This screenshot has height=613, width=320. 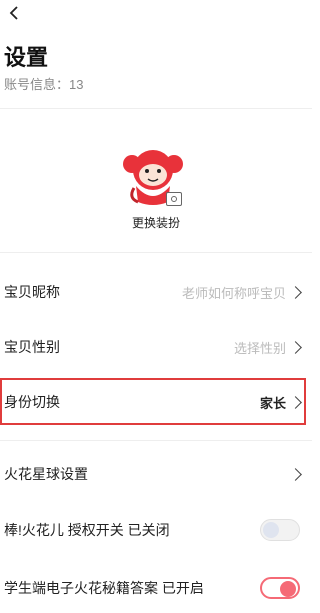 What do you see at coordinates (15, 13) in the screenshot?
I see `back-arrow-icon` at bounding box center [15, 13].